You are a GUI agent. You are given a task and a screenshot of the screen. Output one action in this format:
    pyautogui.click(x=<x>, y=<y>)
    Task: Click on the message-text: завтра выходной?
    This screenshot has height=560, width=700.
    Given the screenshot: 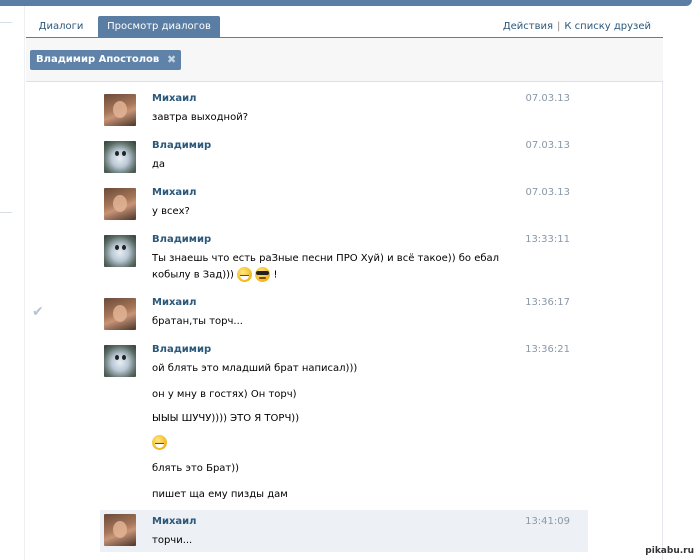 What is the action you would take?
    pyautogui.click(x=200, y=117)
    